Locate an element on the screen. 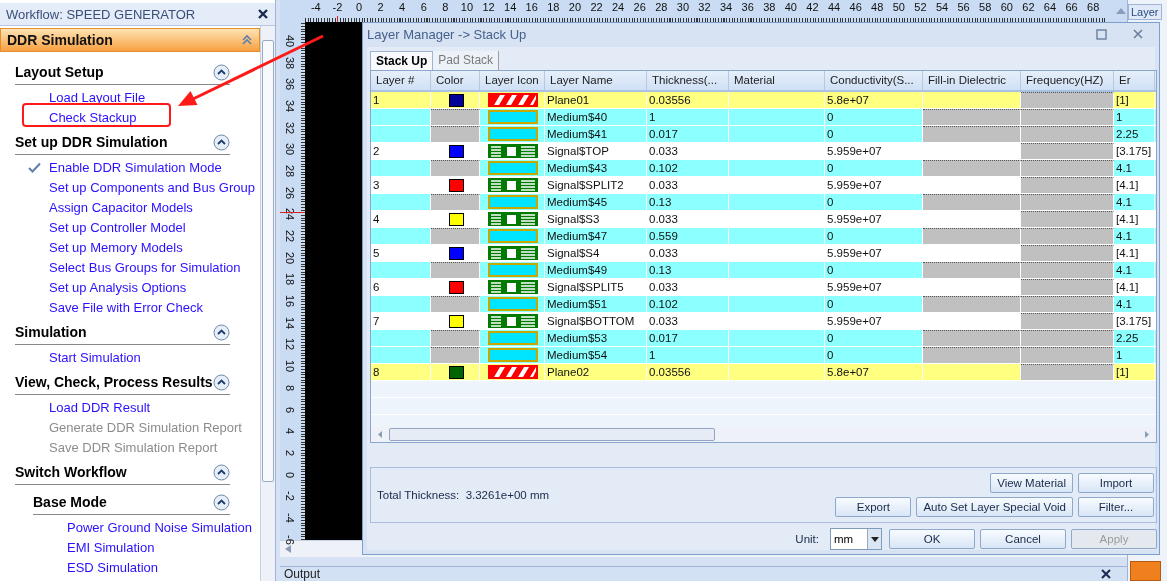 The image size is (1167, 581). ruler-label: 64 is located at coordinates (1050, 7).